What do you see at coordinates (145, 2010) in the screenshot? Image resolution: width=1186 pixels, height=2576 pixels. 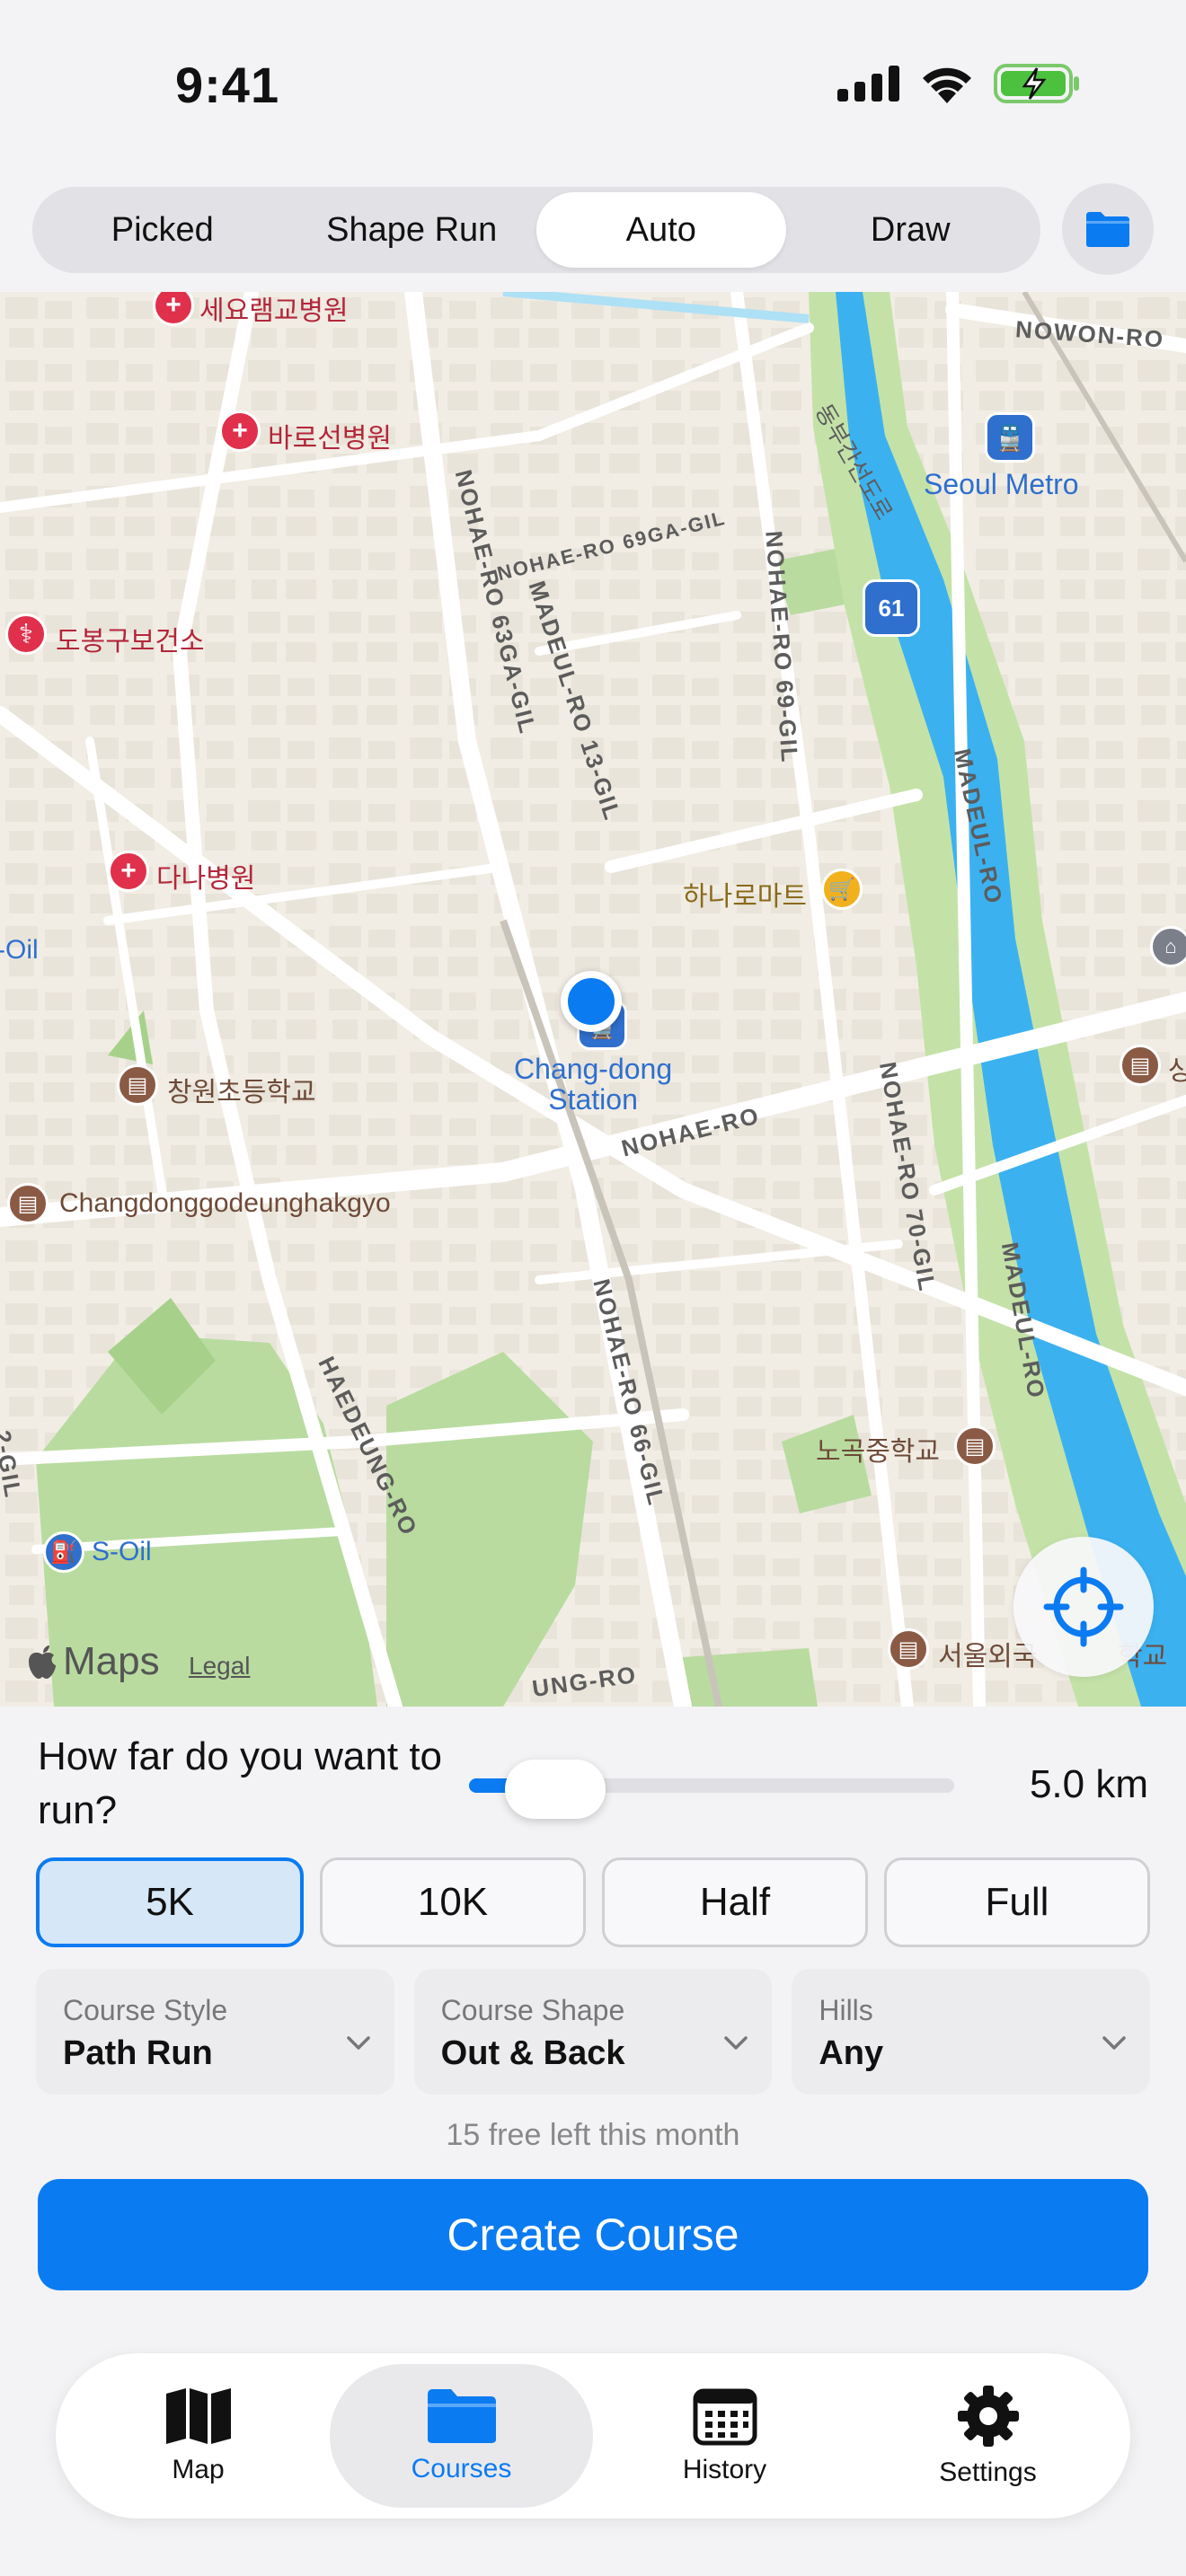 I see `selector-label: Course Style` at bounding box center [145, 2010].